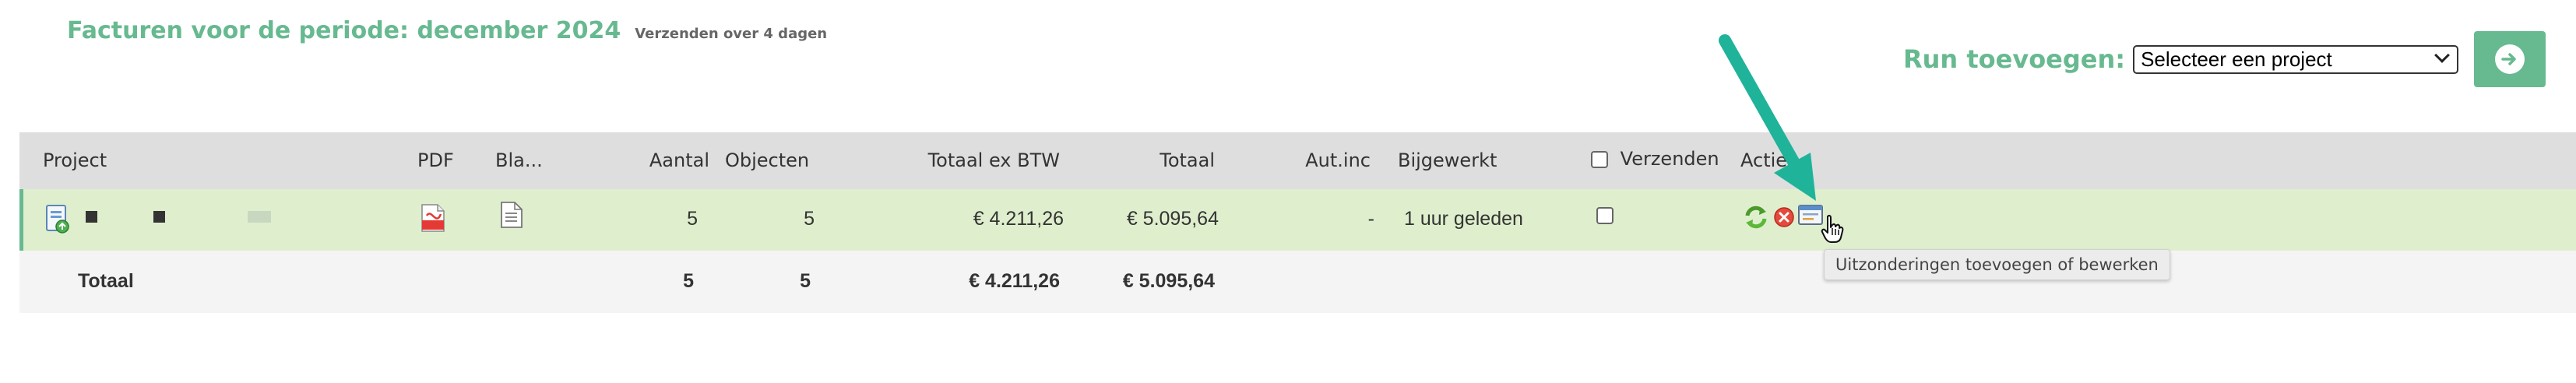 The height and width of the screenshot is (383, 2576). What do you see at coordinates (1599, 159) in the screenshot?
I see `select-all-checkbox` at bounding box center [1599, 159].